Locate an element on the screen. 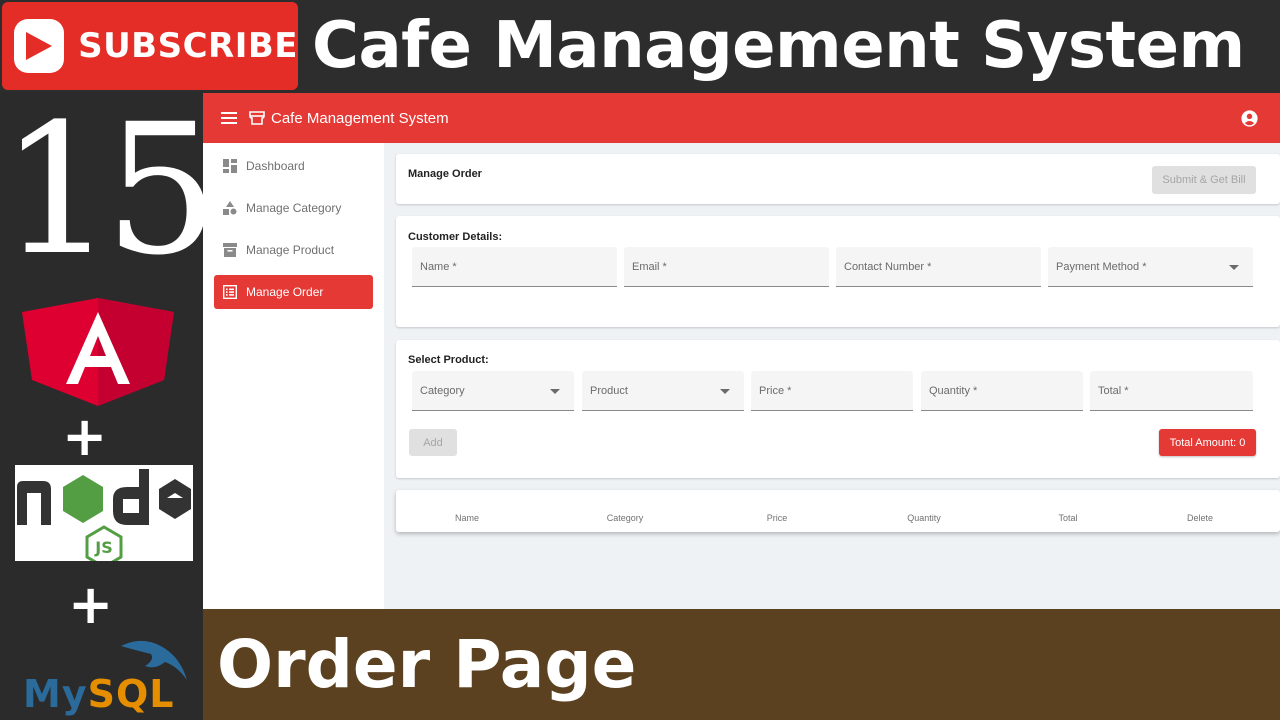 The image size is (1280, 720). app-title: Cafe Management System is located at coordinates (360, 118).